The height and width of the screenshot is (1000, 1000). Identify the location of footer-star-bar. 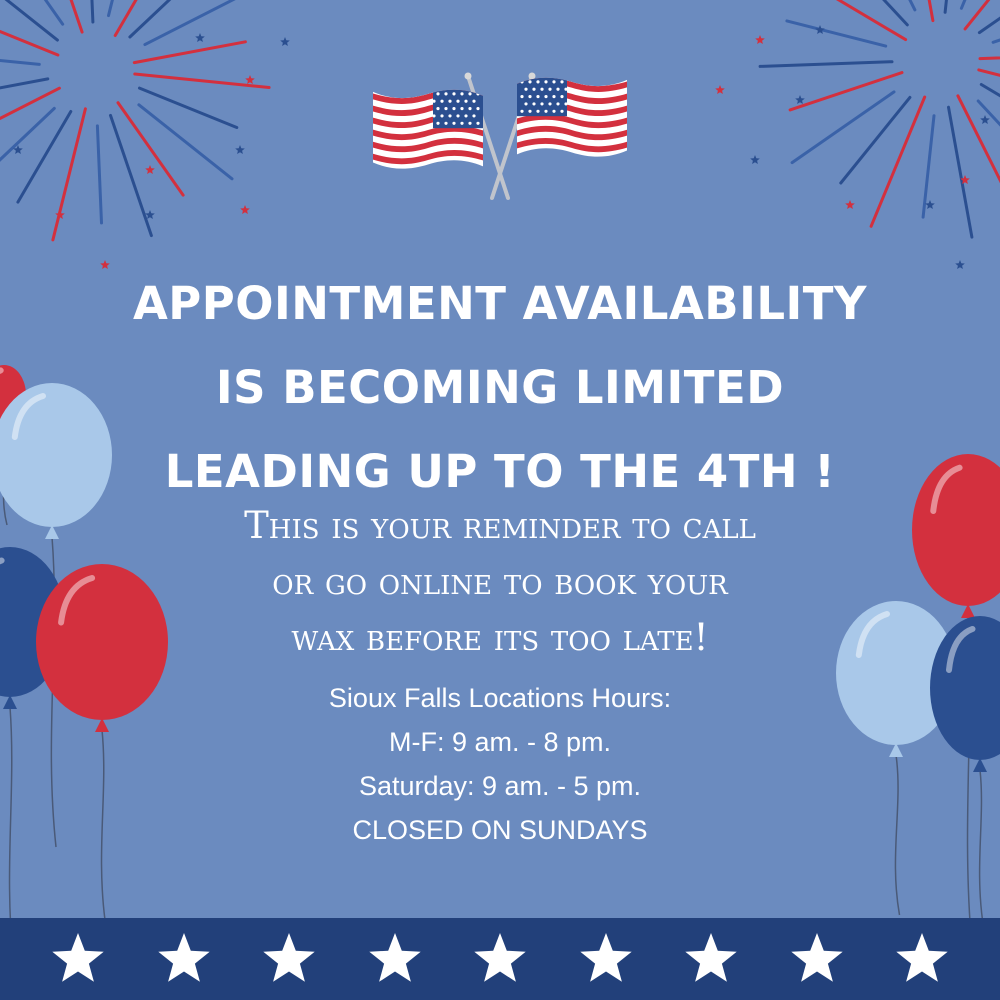
(500, 959).